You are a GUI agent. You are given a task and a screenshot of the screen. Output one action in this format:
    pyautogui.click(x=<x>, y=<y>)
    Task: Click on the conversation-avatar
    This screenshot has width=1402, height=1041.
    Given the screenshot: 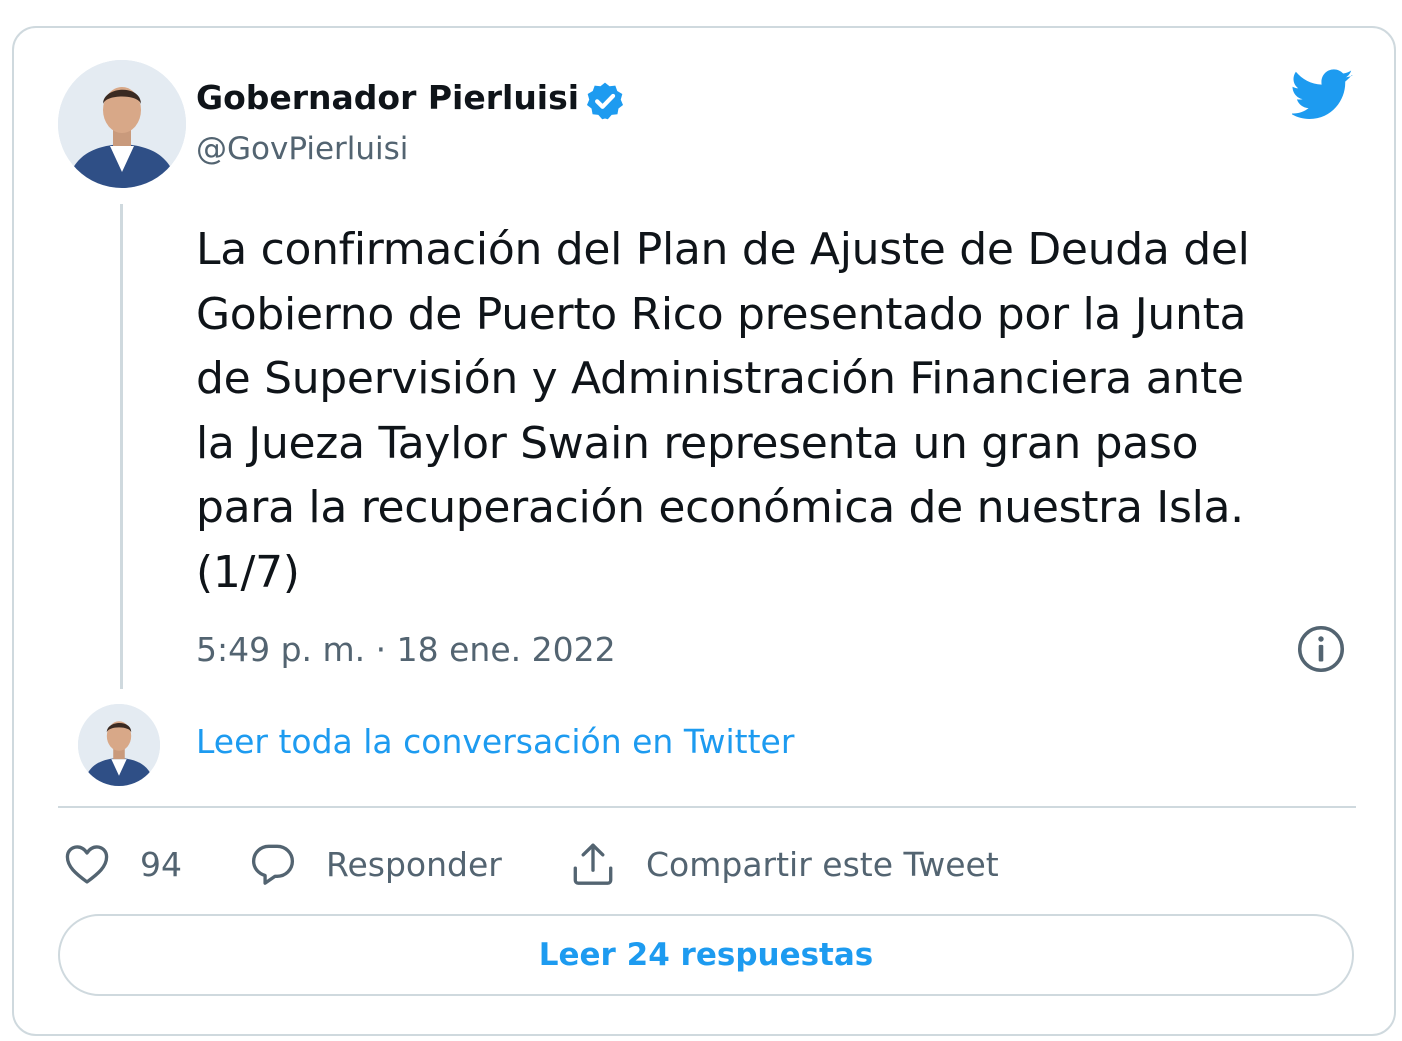 What is the action you would take?
    pyautogui.click(x=119, y=745)
    